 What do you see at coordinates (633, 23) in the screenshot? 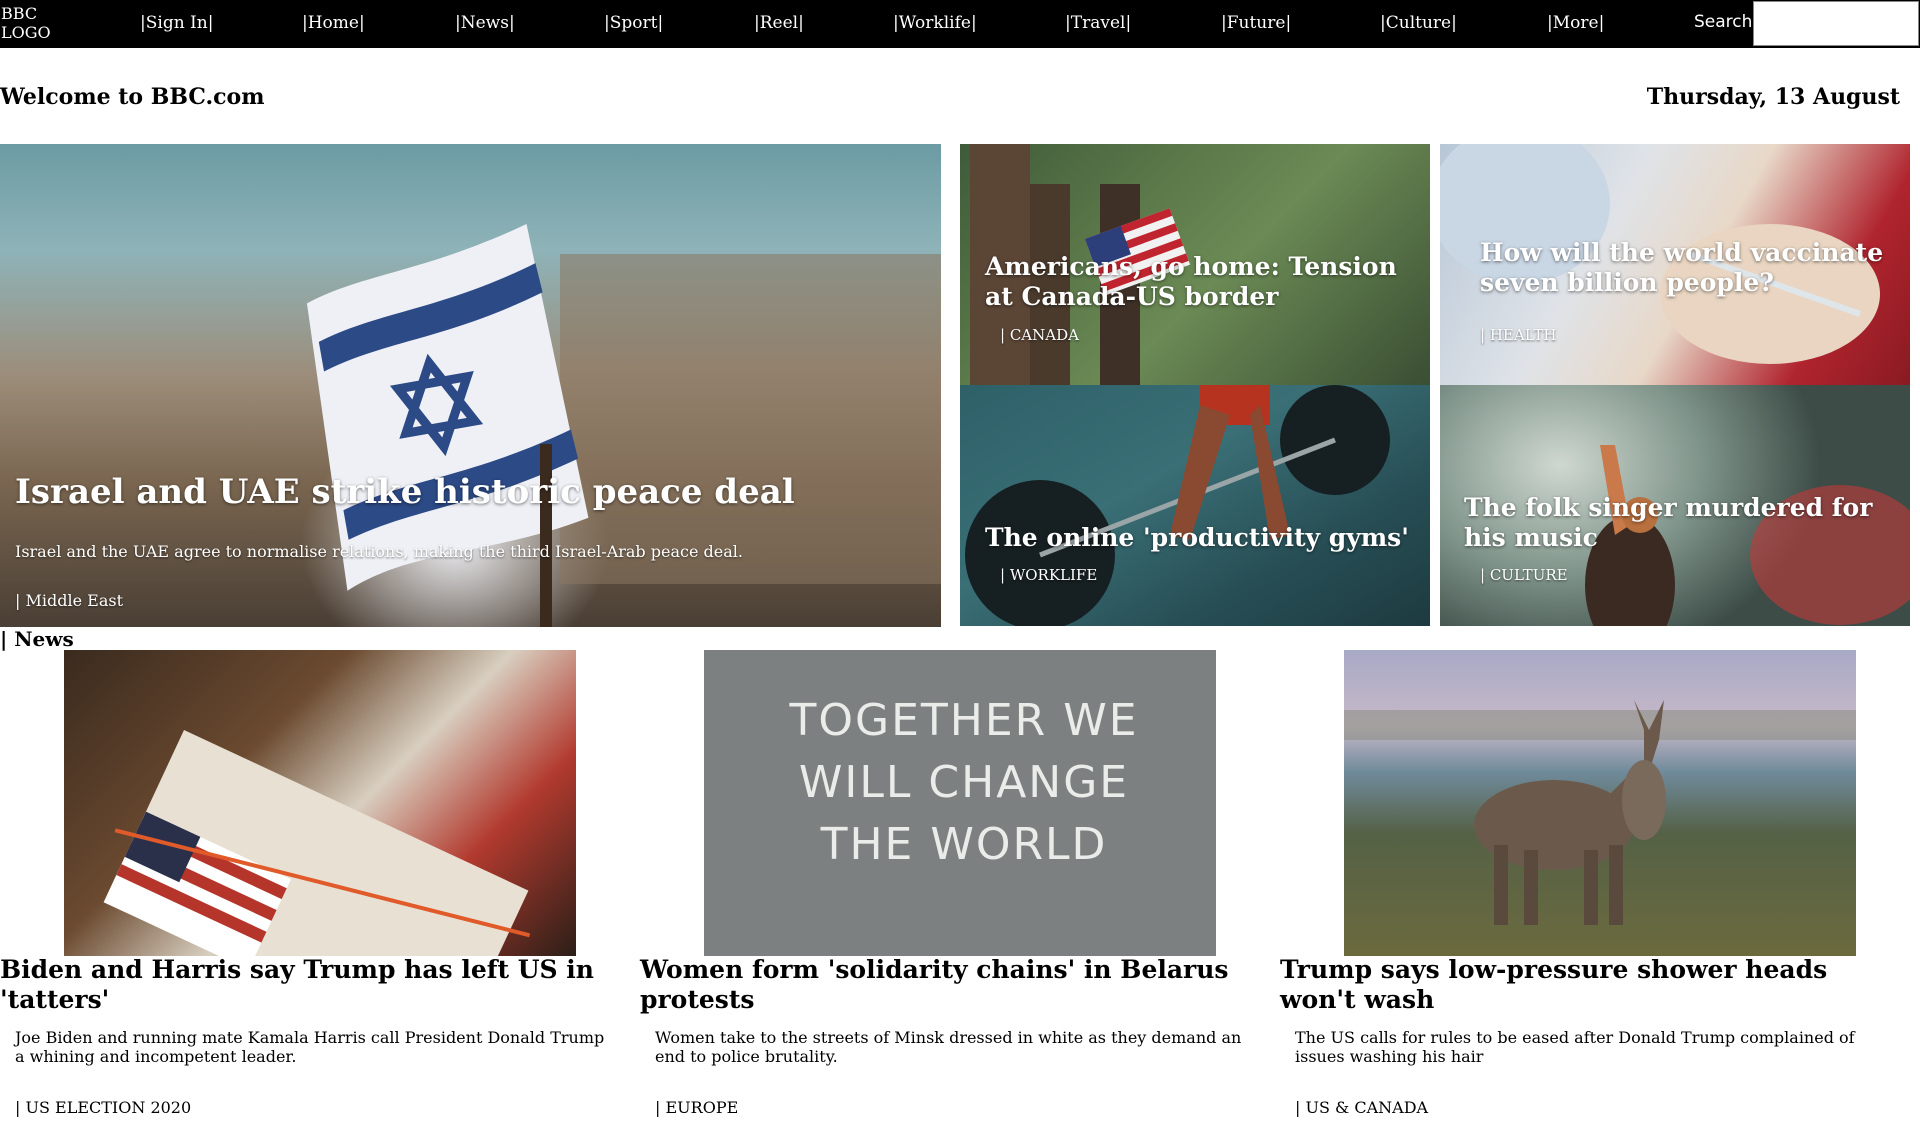
I see `nav-sport: Sport` at bounding box center [633, 23].